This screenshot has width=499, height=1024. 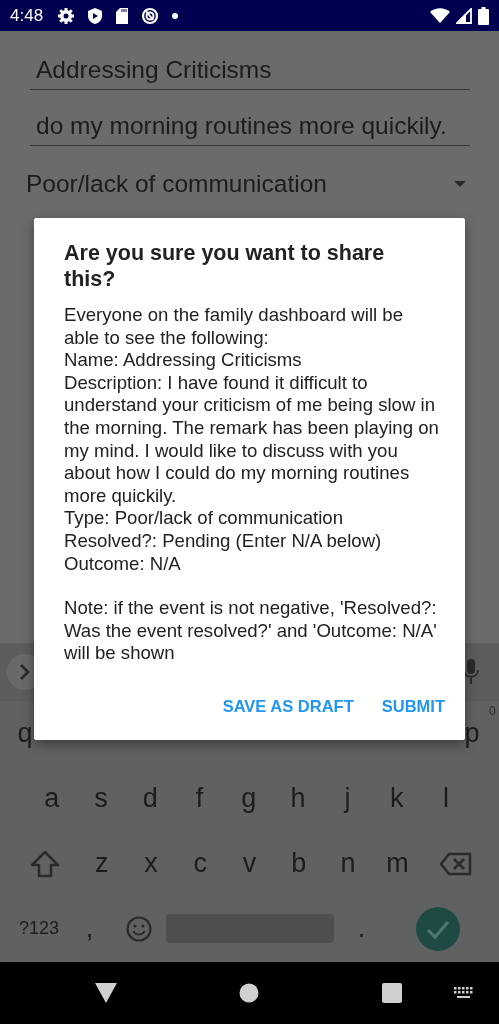 I want to click on keyboard-key: g, so click(x=249, y=798).